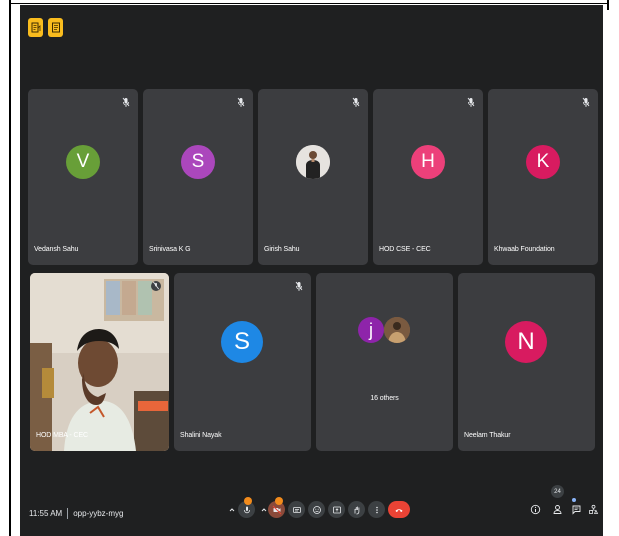 The height and width of the screenshot is (536, 619). What do you see at coordinates (309, 3) in the screenshot?
I see `frame-border-top` at bounding box center [309, 3].